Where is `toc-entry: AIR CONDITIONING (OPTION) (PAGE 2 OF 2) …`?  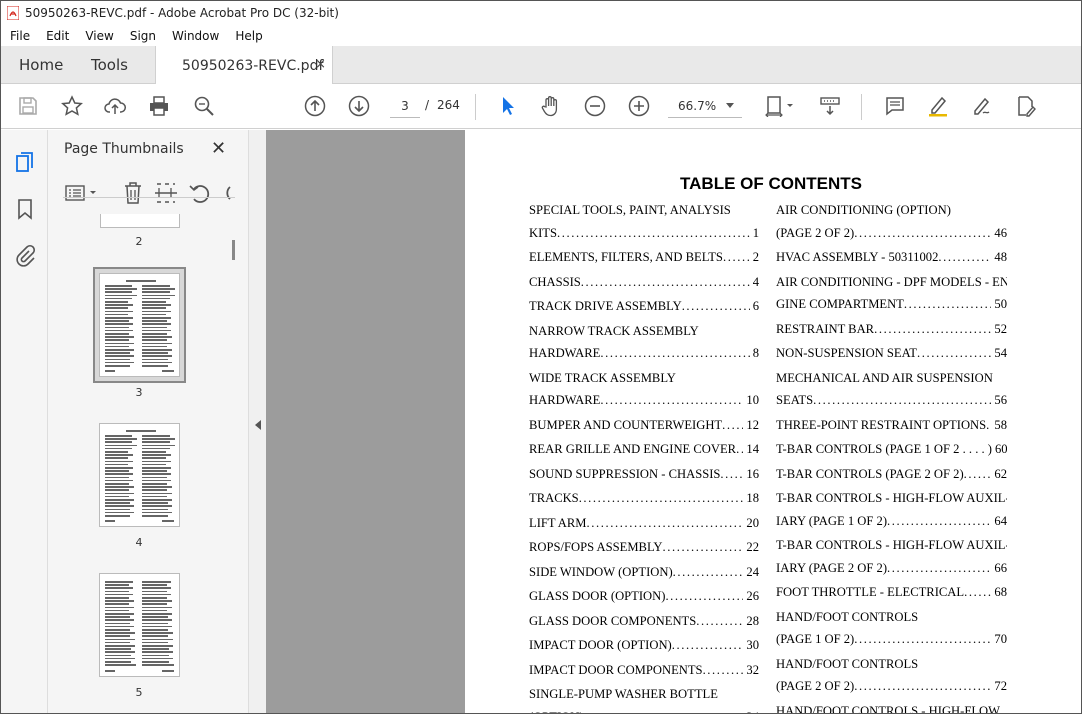
toc-entry: AIR CONDITIONING (OPTION) (PAGE 2 OF 2) … is located at coordinates (891, 221).